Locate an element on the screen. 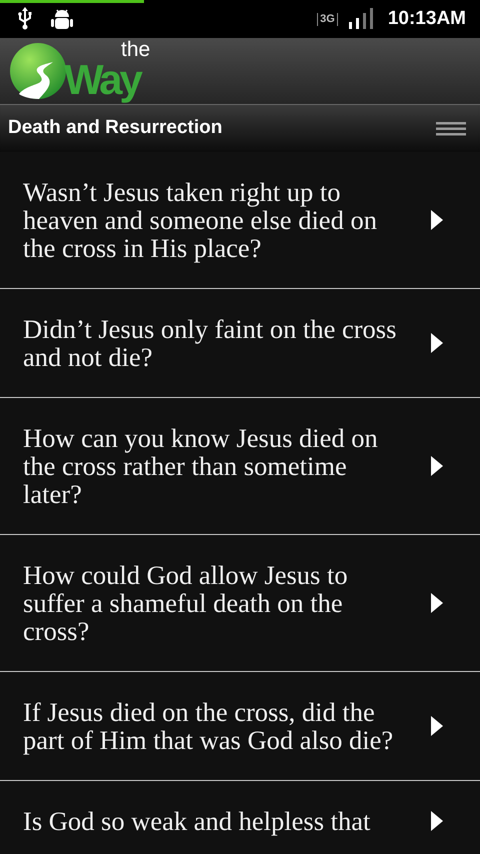 The width and height of the screenshot is (480, 854). question-text: Is God so weak and helpless that is located at coordinates (197, 821).